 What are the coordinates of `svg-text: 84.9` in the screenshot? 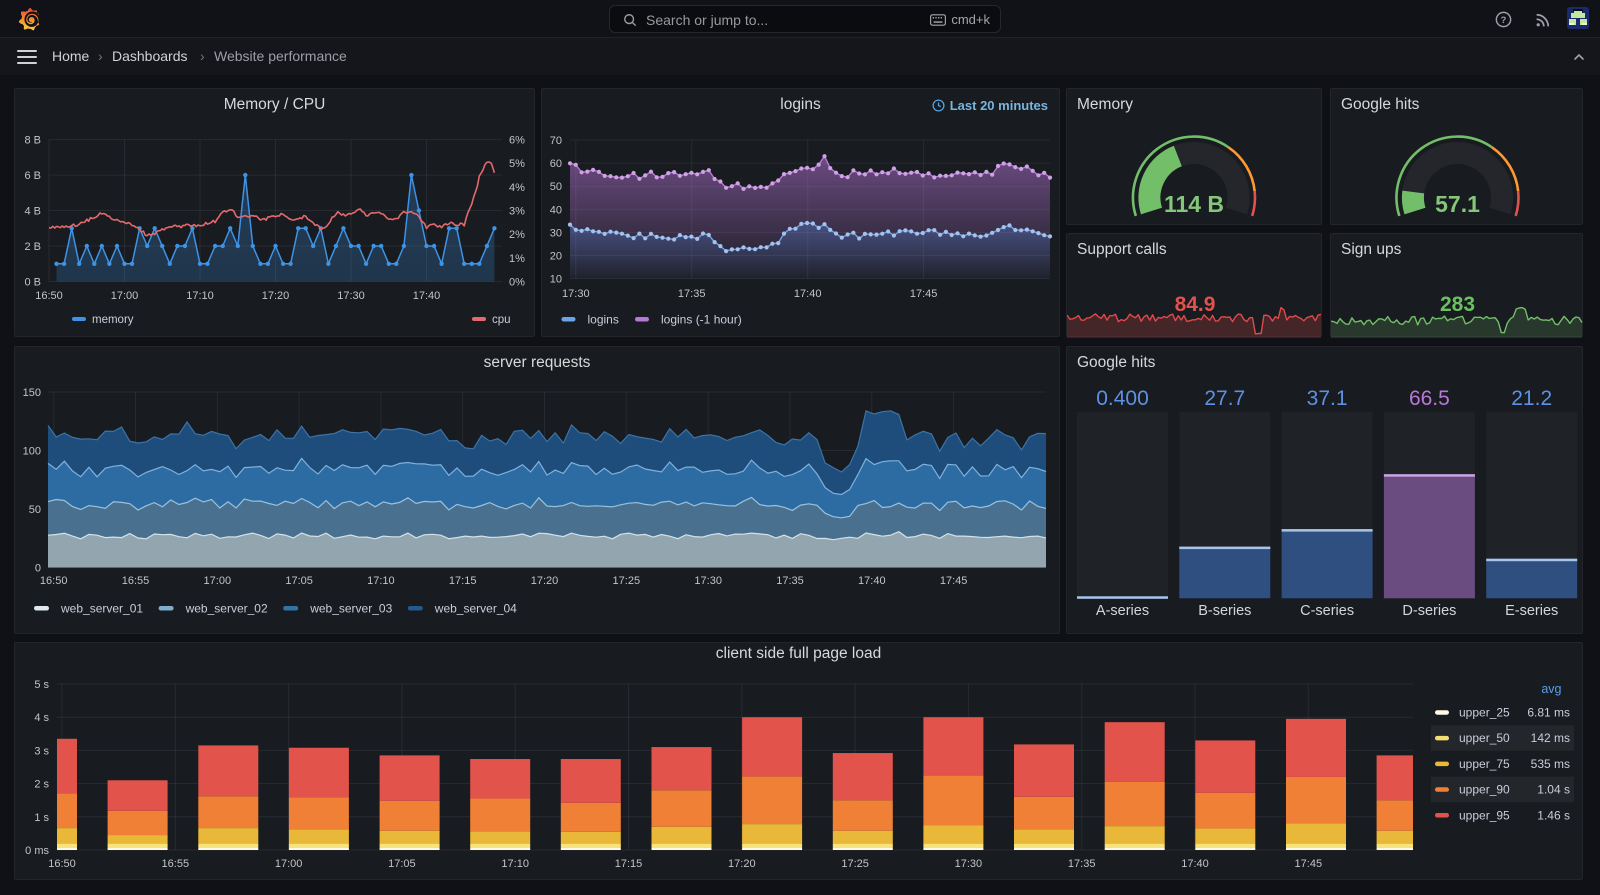 It's located at (1195, 304).